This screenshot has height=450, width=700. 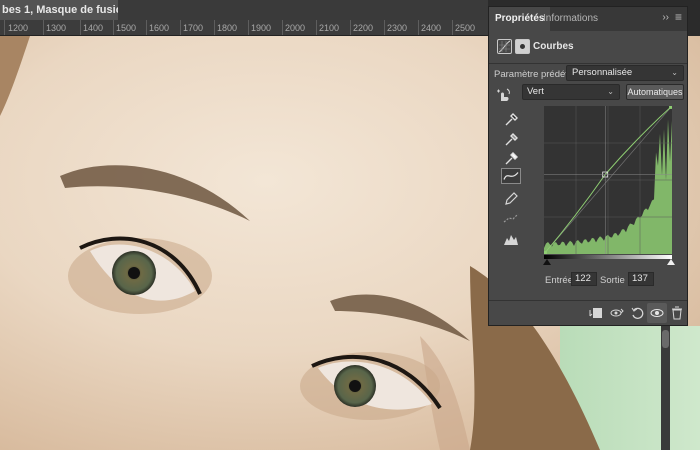 I want to click on curve-points-icon, so click(x=511, y=176).